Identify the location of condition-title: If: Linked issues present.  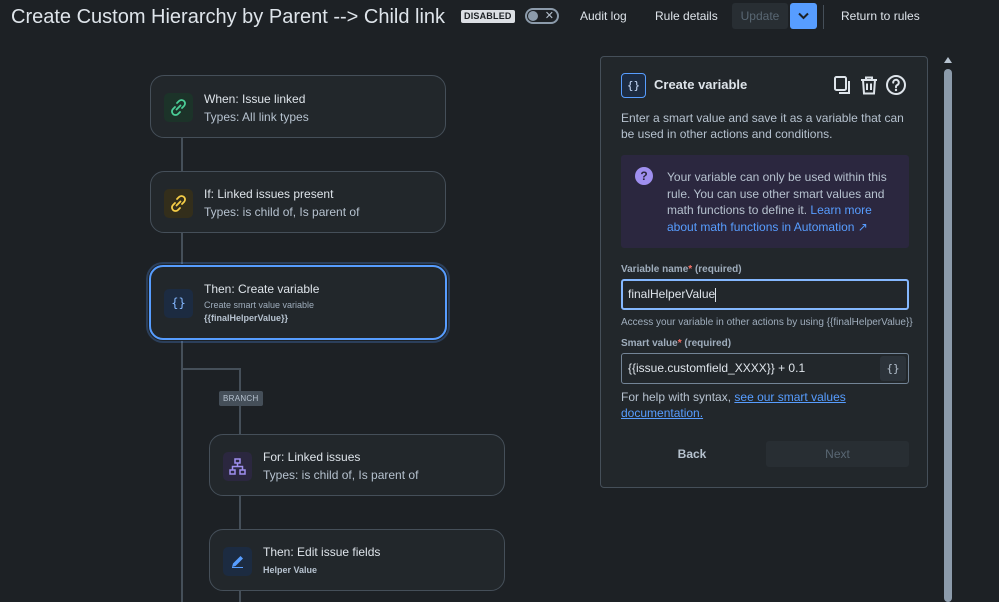
(269, 194).